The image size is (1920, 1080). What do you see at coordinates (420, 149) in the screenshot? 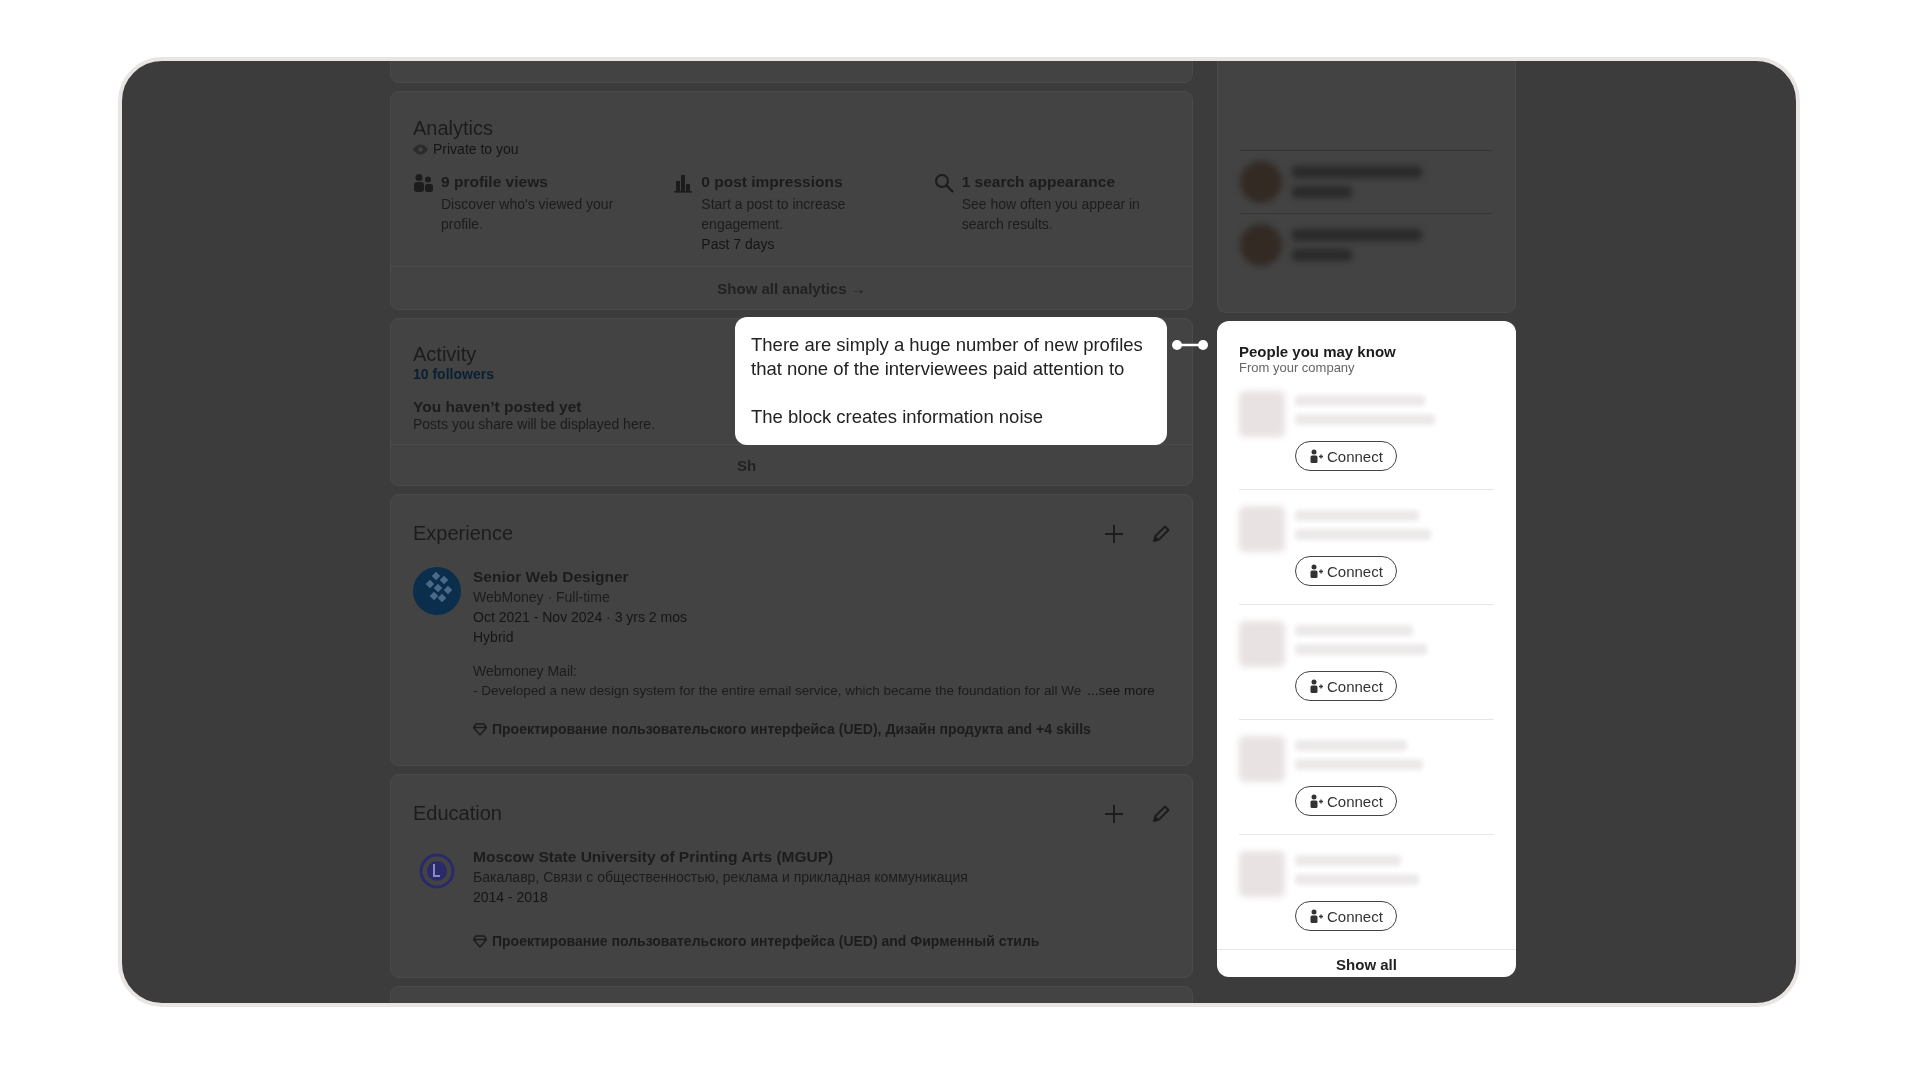
I see `eye-icon` at bounding box center [420, 149].